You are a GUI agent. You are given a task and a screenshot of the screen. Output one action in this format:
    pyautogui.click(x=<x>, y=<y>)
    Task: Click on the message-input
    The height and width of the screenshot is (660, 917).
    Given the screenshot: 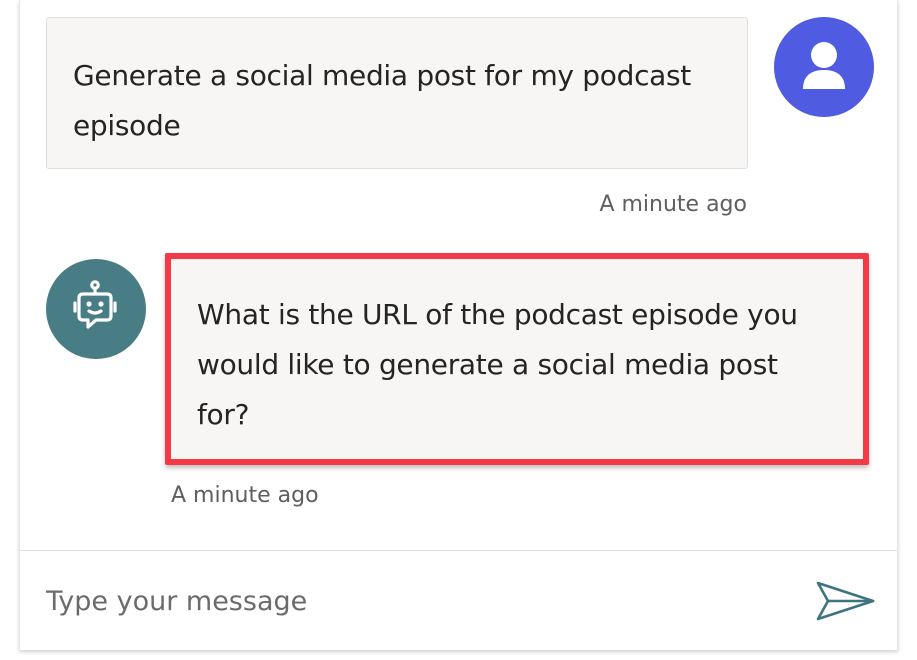 What is the action you would take?
    pyautogui.click(x=416, y=601)
    